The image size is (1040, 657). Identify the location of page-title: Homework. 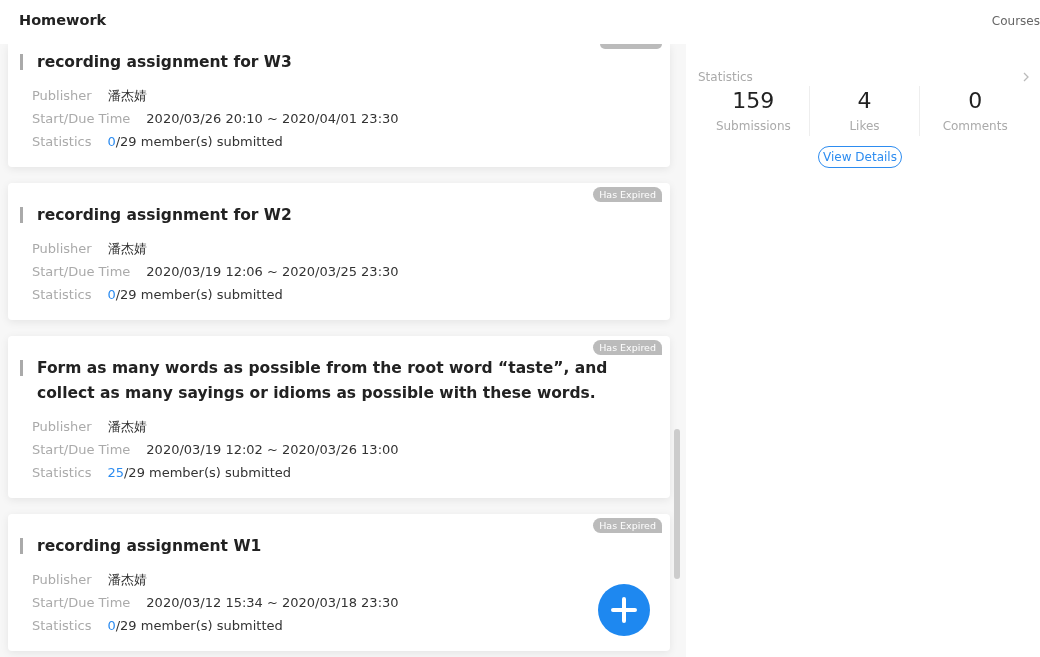
(63, 20).